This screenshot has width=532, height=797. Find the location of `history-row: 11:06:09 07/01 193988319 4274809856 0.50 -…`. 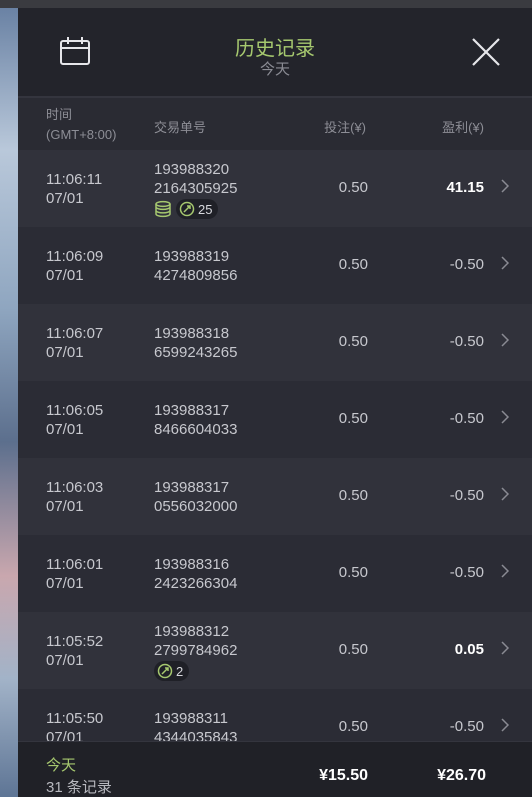

history-row: 11:06:09 07/01 193988319 4274809856 0.50 -… is located at coordinates (275, 265).